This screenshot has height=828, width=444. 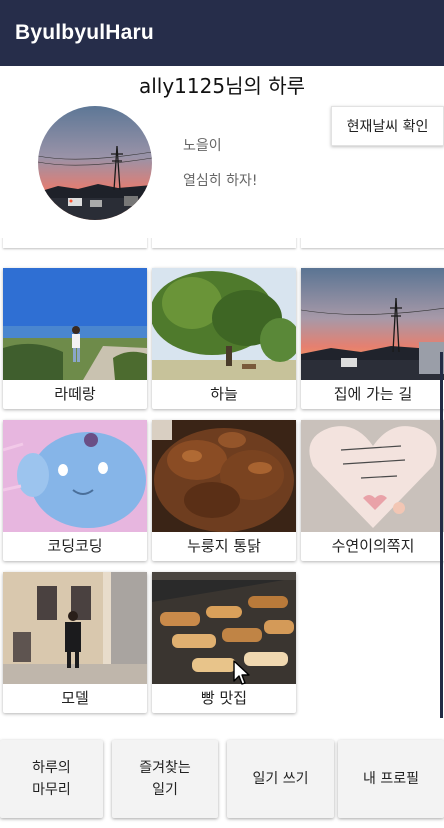 I want to click on diary-card-label: 누룽지 통닭, so click(x=224, y=546).